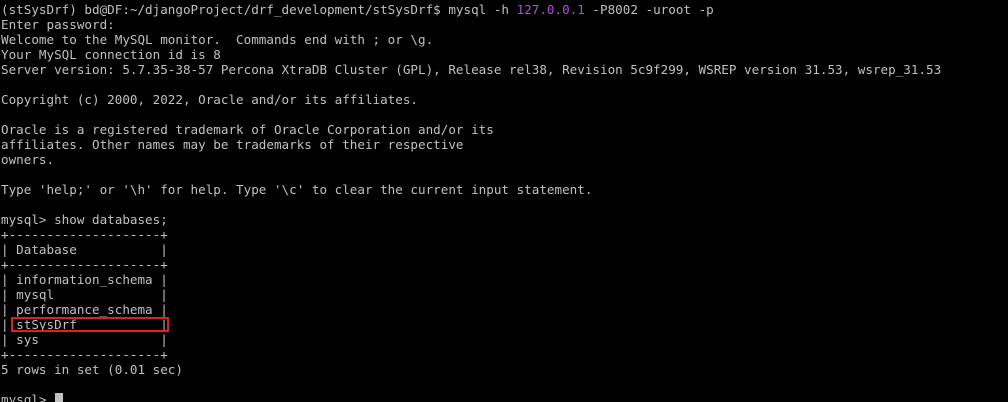 The width and height of the screenshot is (1008, 402). I want to click on mysql-input-line: mysql>, so click(504, 397).